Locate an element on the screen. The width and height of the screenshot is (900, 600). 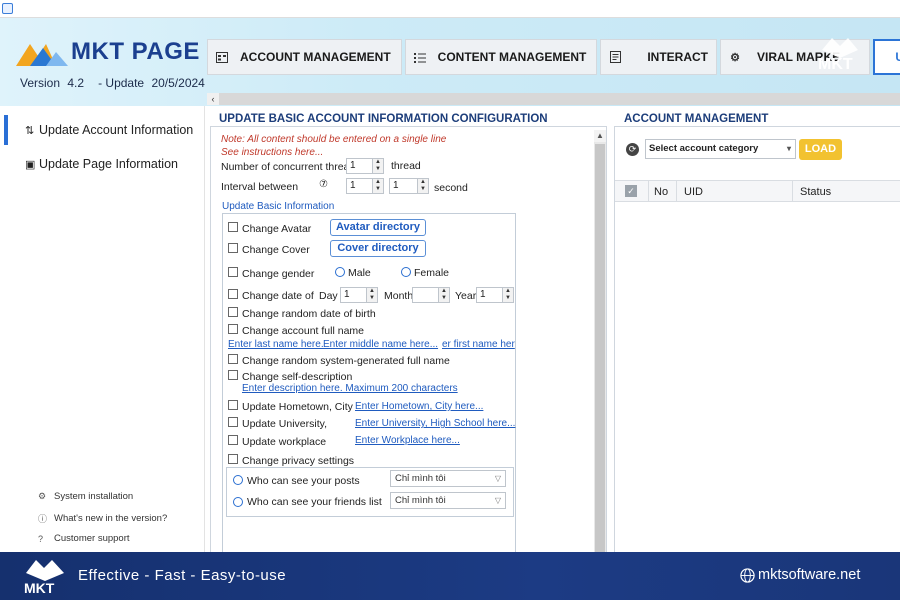
concurrent-threads-label: Number of concurrent threads is located at coordinates (291, 167).